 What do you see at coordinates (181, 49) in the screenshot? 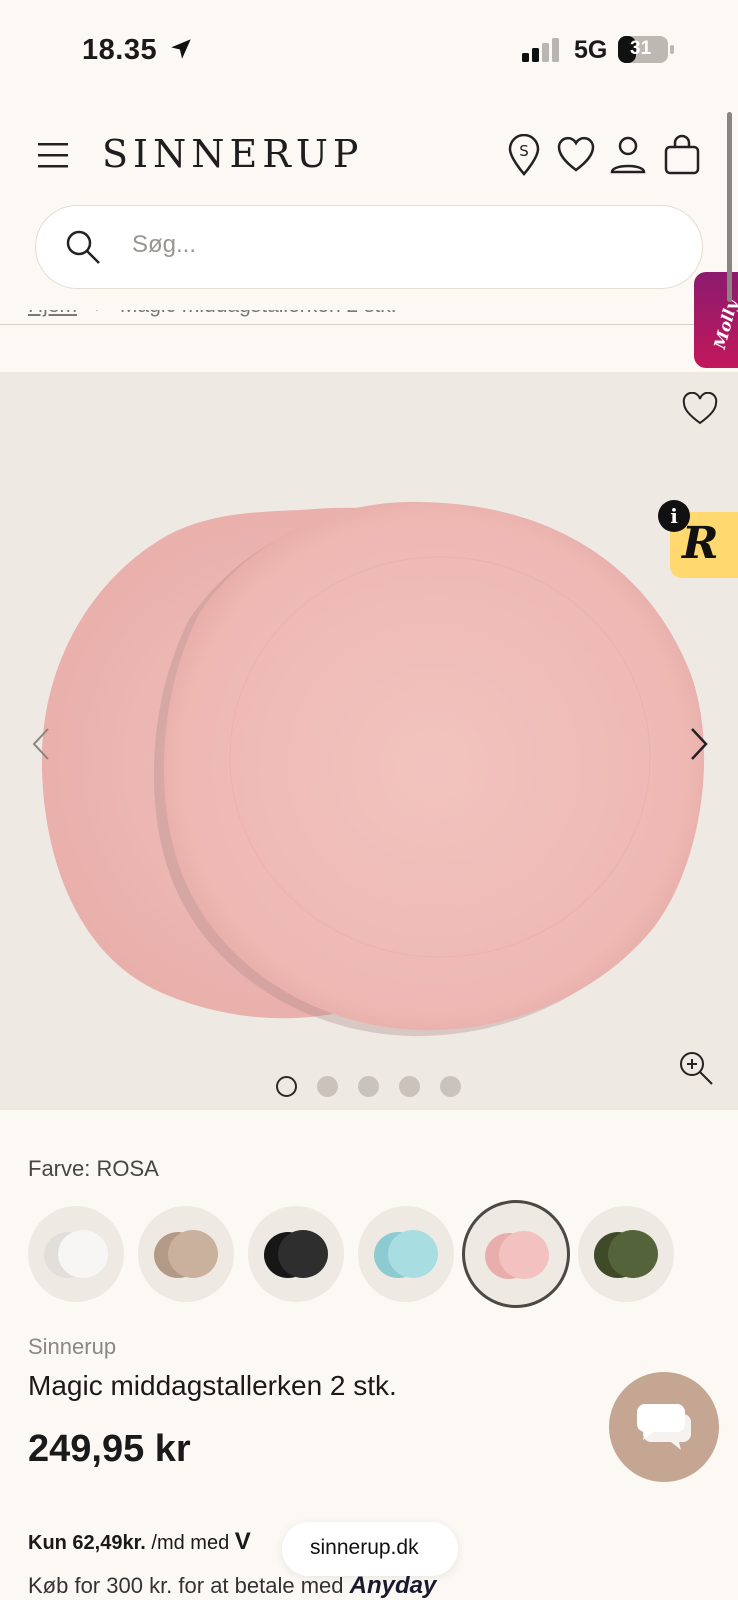
I see `location-arrow-icon` at bounding box center [181, 49].